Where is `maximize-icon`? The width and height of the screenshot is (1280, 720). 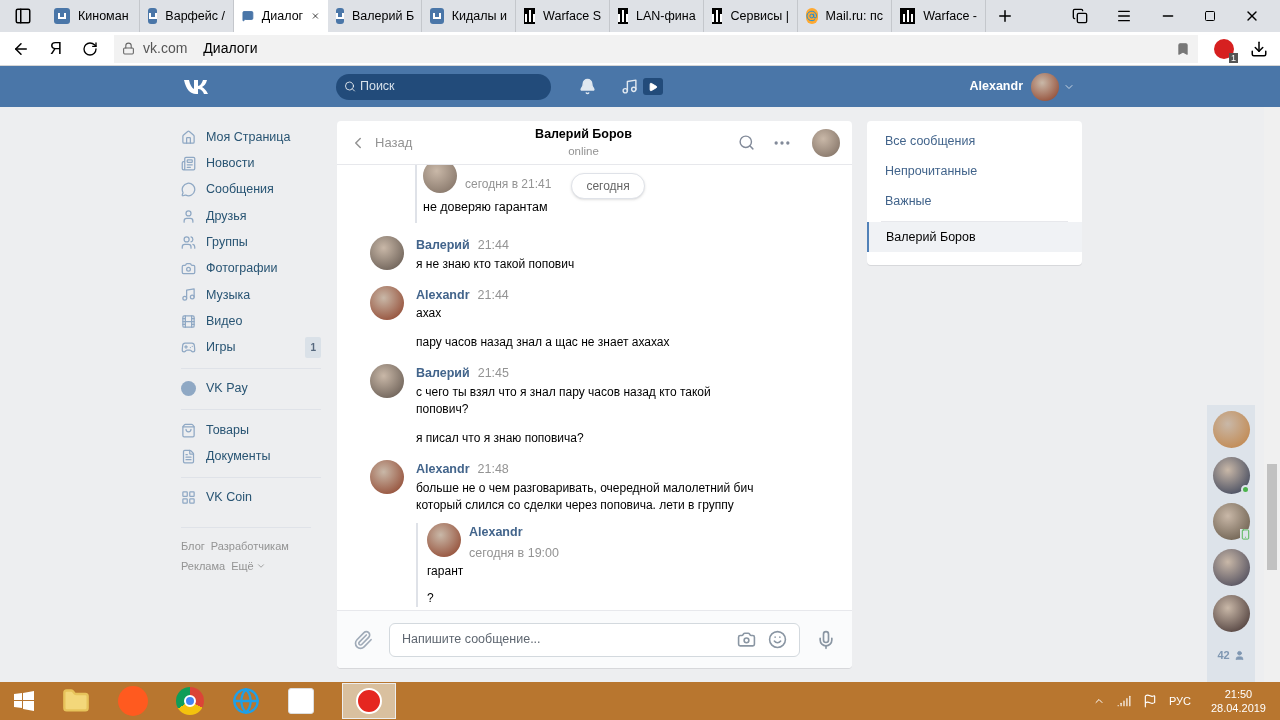 maximize-icon is located at coordinates (1210, 16).